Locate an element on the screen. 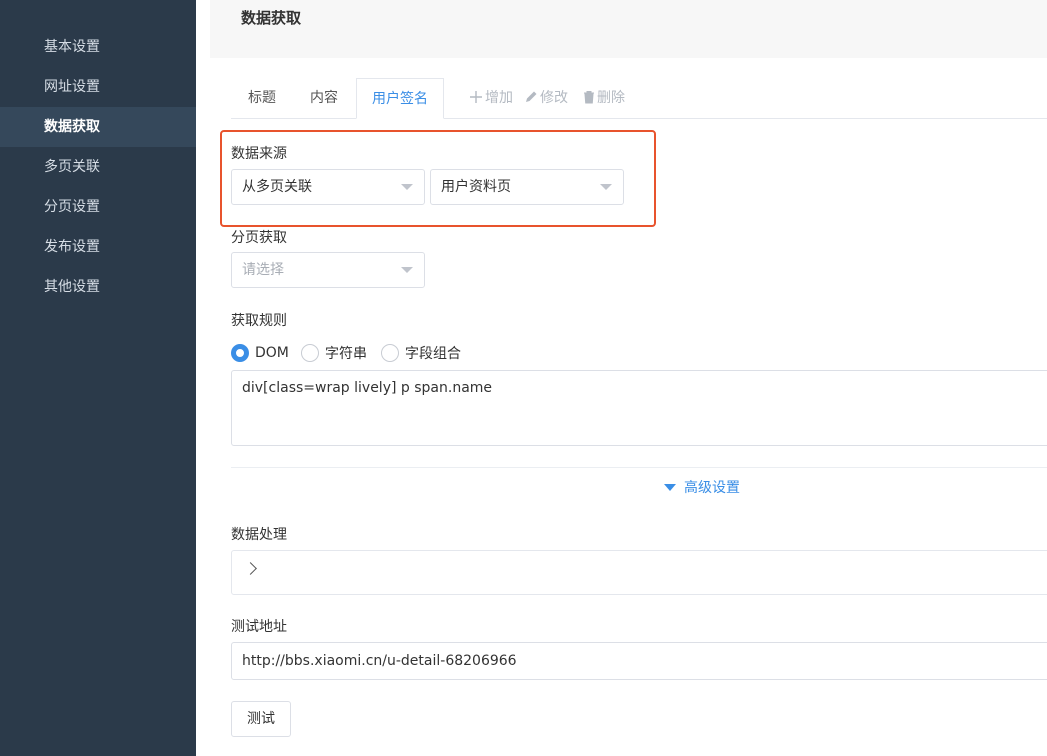  rule-textarea: div[class=wrap lively] p span.name is located at coordinates (639, 408).